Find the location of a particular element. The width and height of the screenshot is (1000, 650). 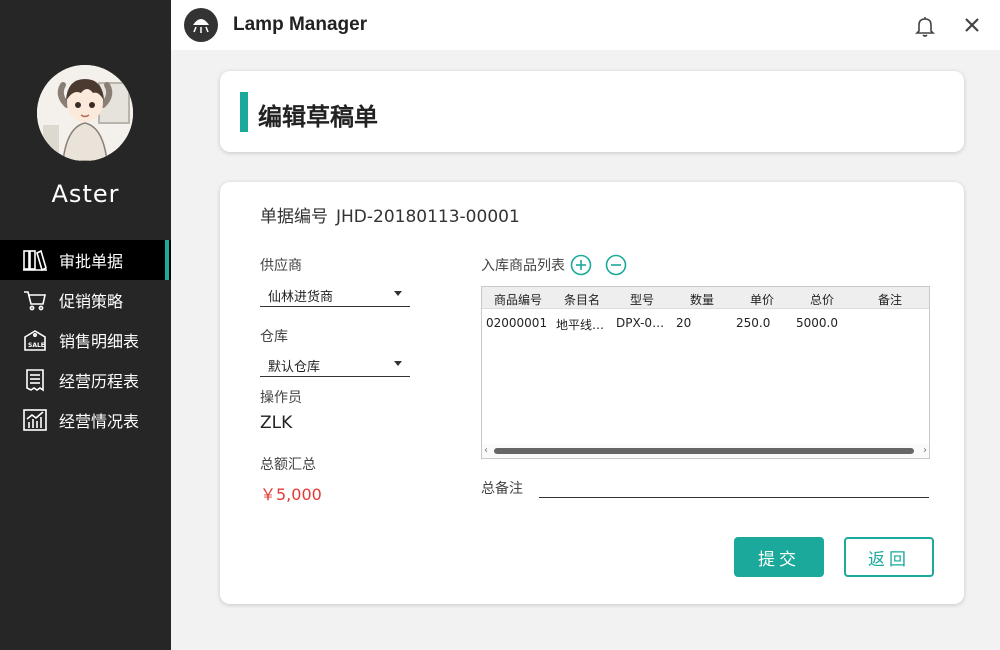

scroll-left-icon: ‹ is located at coordinates (486, 450).